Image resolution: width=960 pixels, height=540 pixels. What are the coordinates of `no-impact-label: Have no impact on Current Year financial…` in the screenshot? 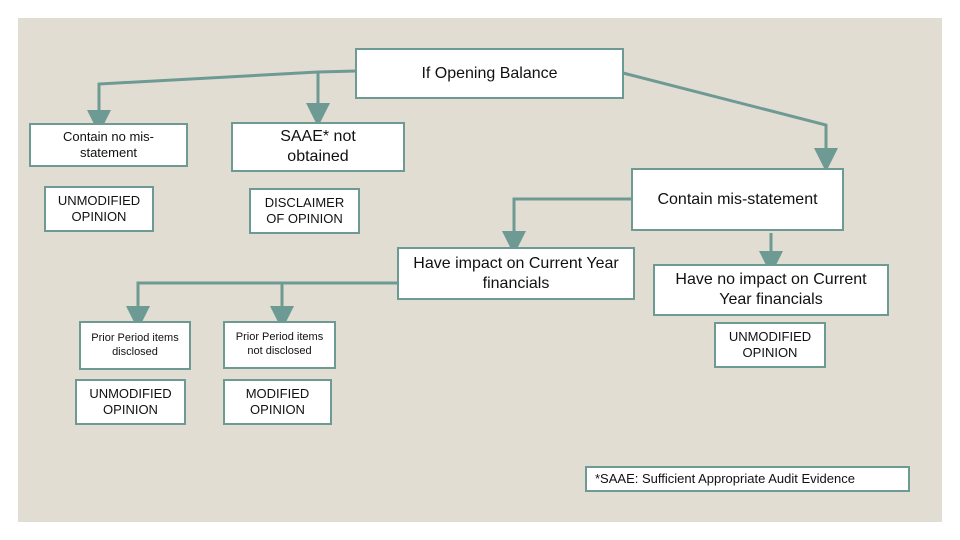 It's located at (771, 289).